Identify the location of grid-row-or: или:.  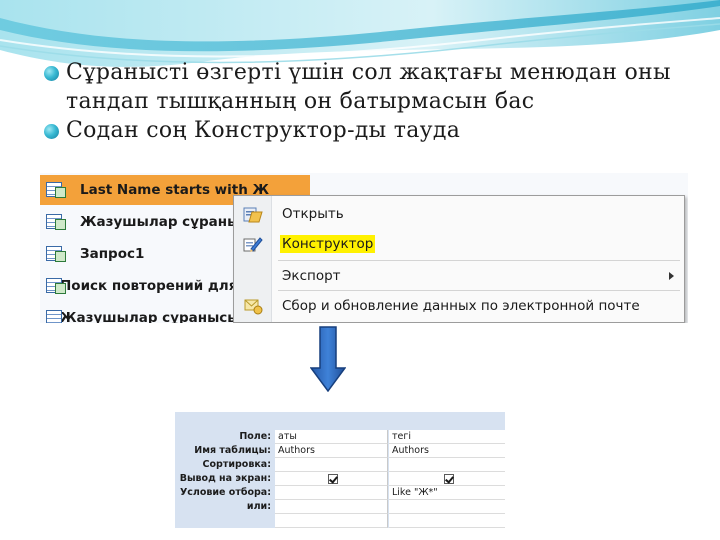
(340, 507).